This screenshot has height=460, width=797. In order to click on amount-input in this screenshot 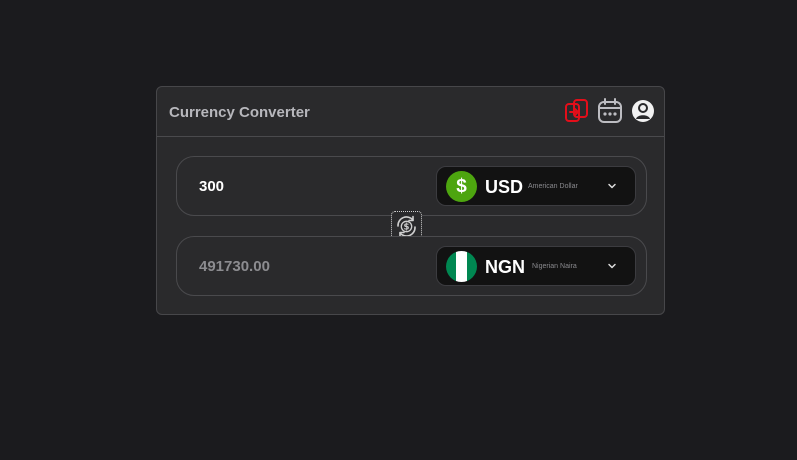, I will do `click(299, 186)`.